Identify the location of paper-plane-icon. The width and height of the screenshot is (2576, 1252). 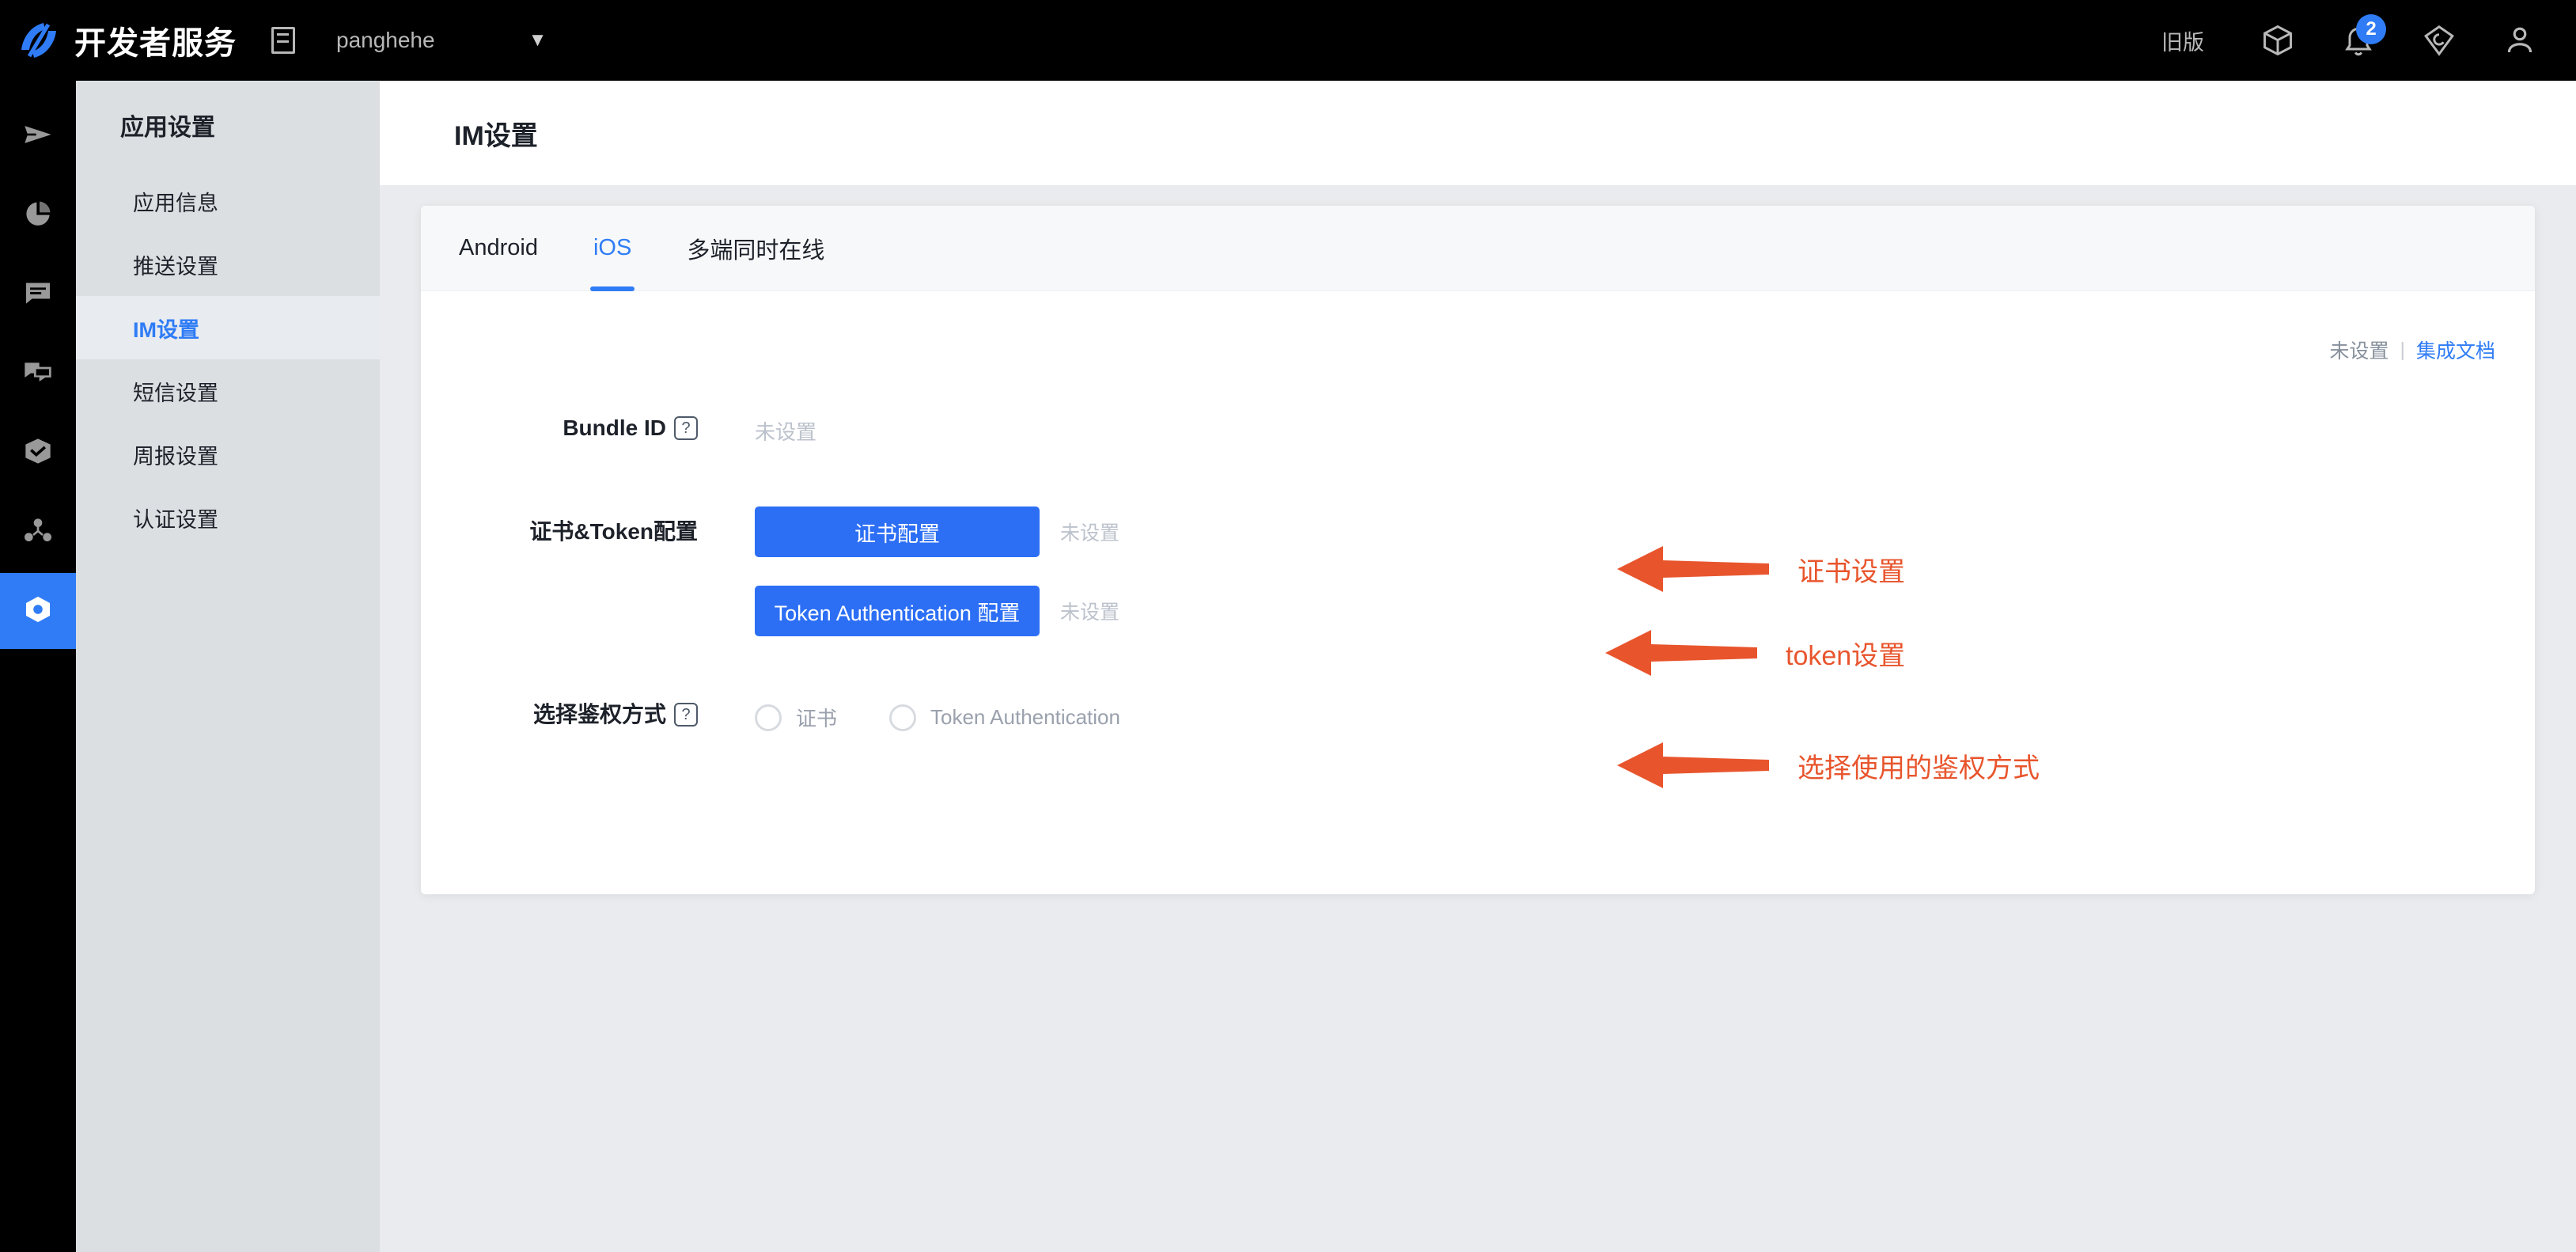
(38, 137).